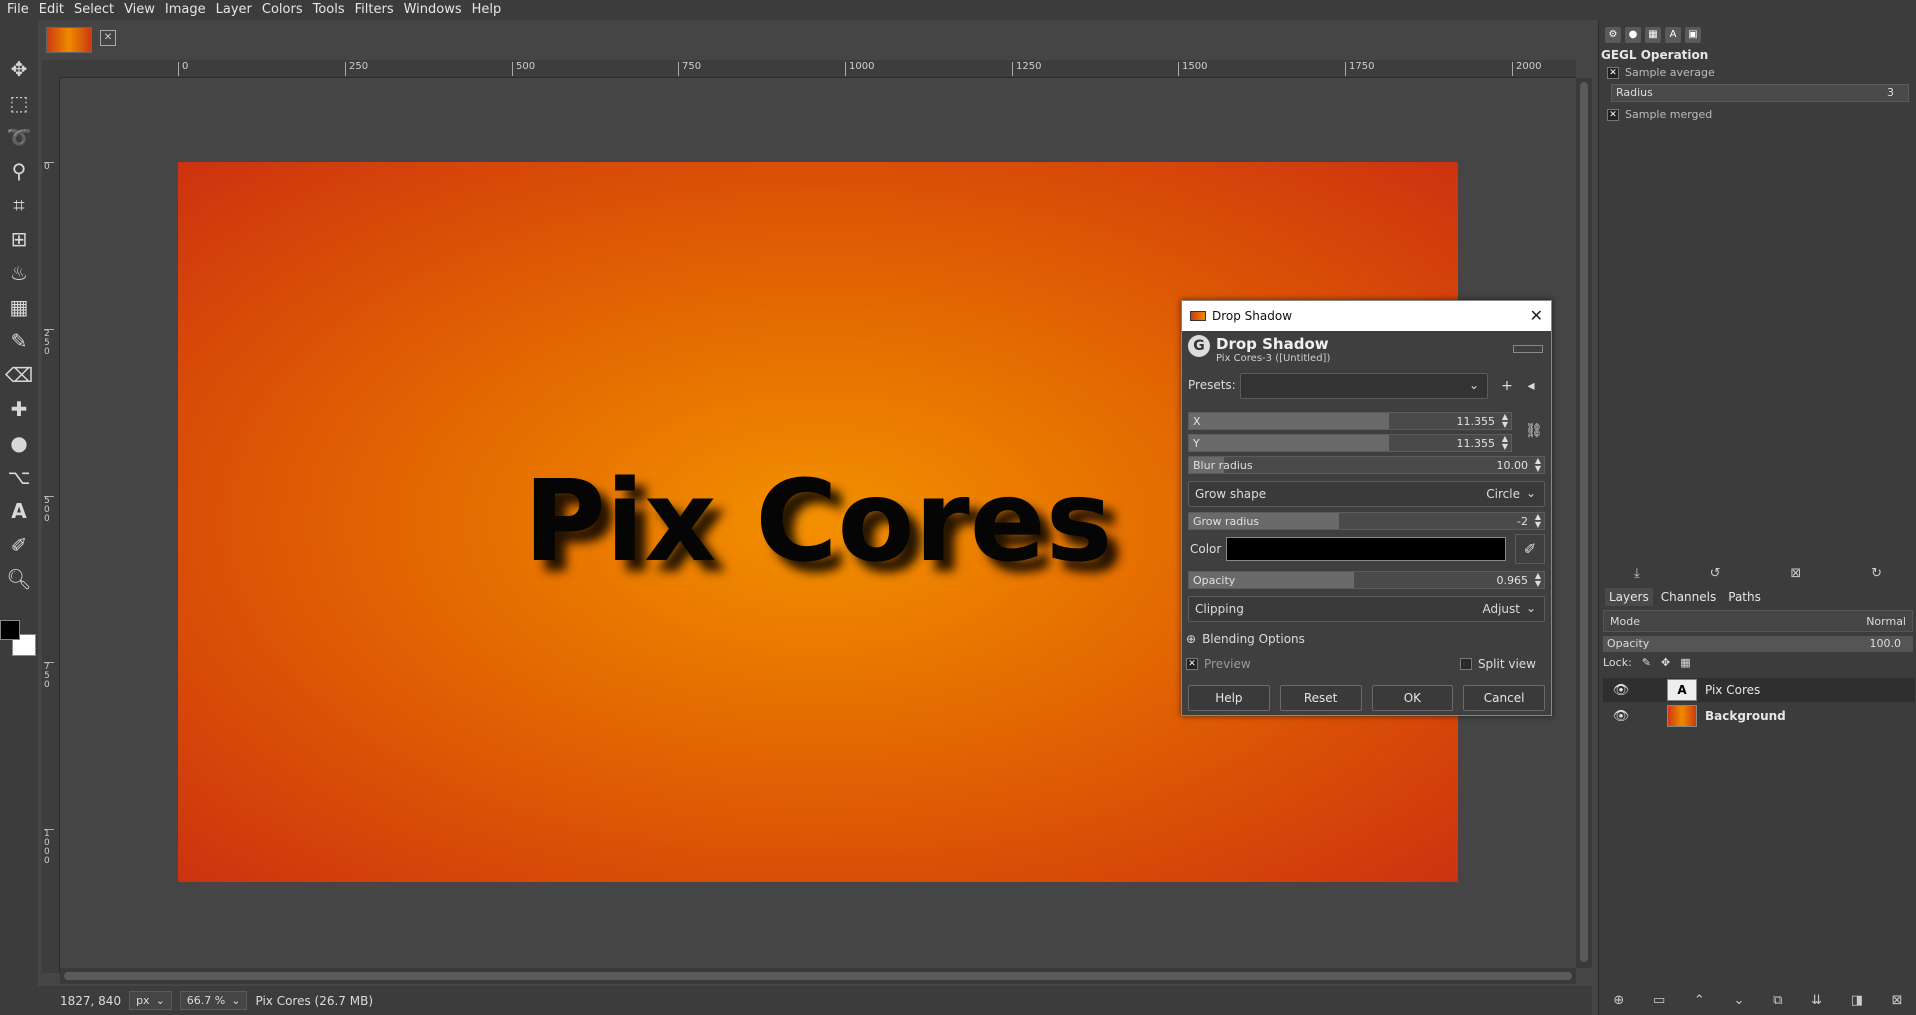 The image size is (1916, 1015). Describe the element at coordinates (1637, 573) in the screenshot. I see `save-options-icon: ⤓` at that location.